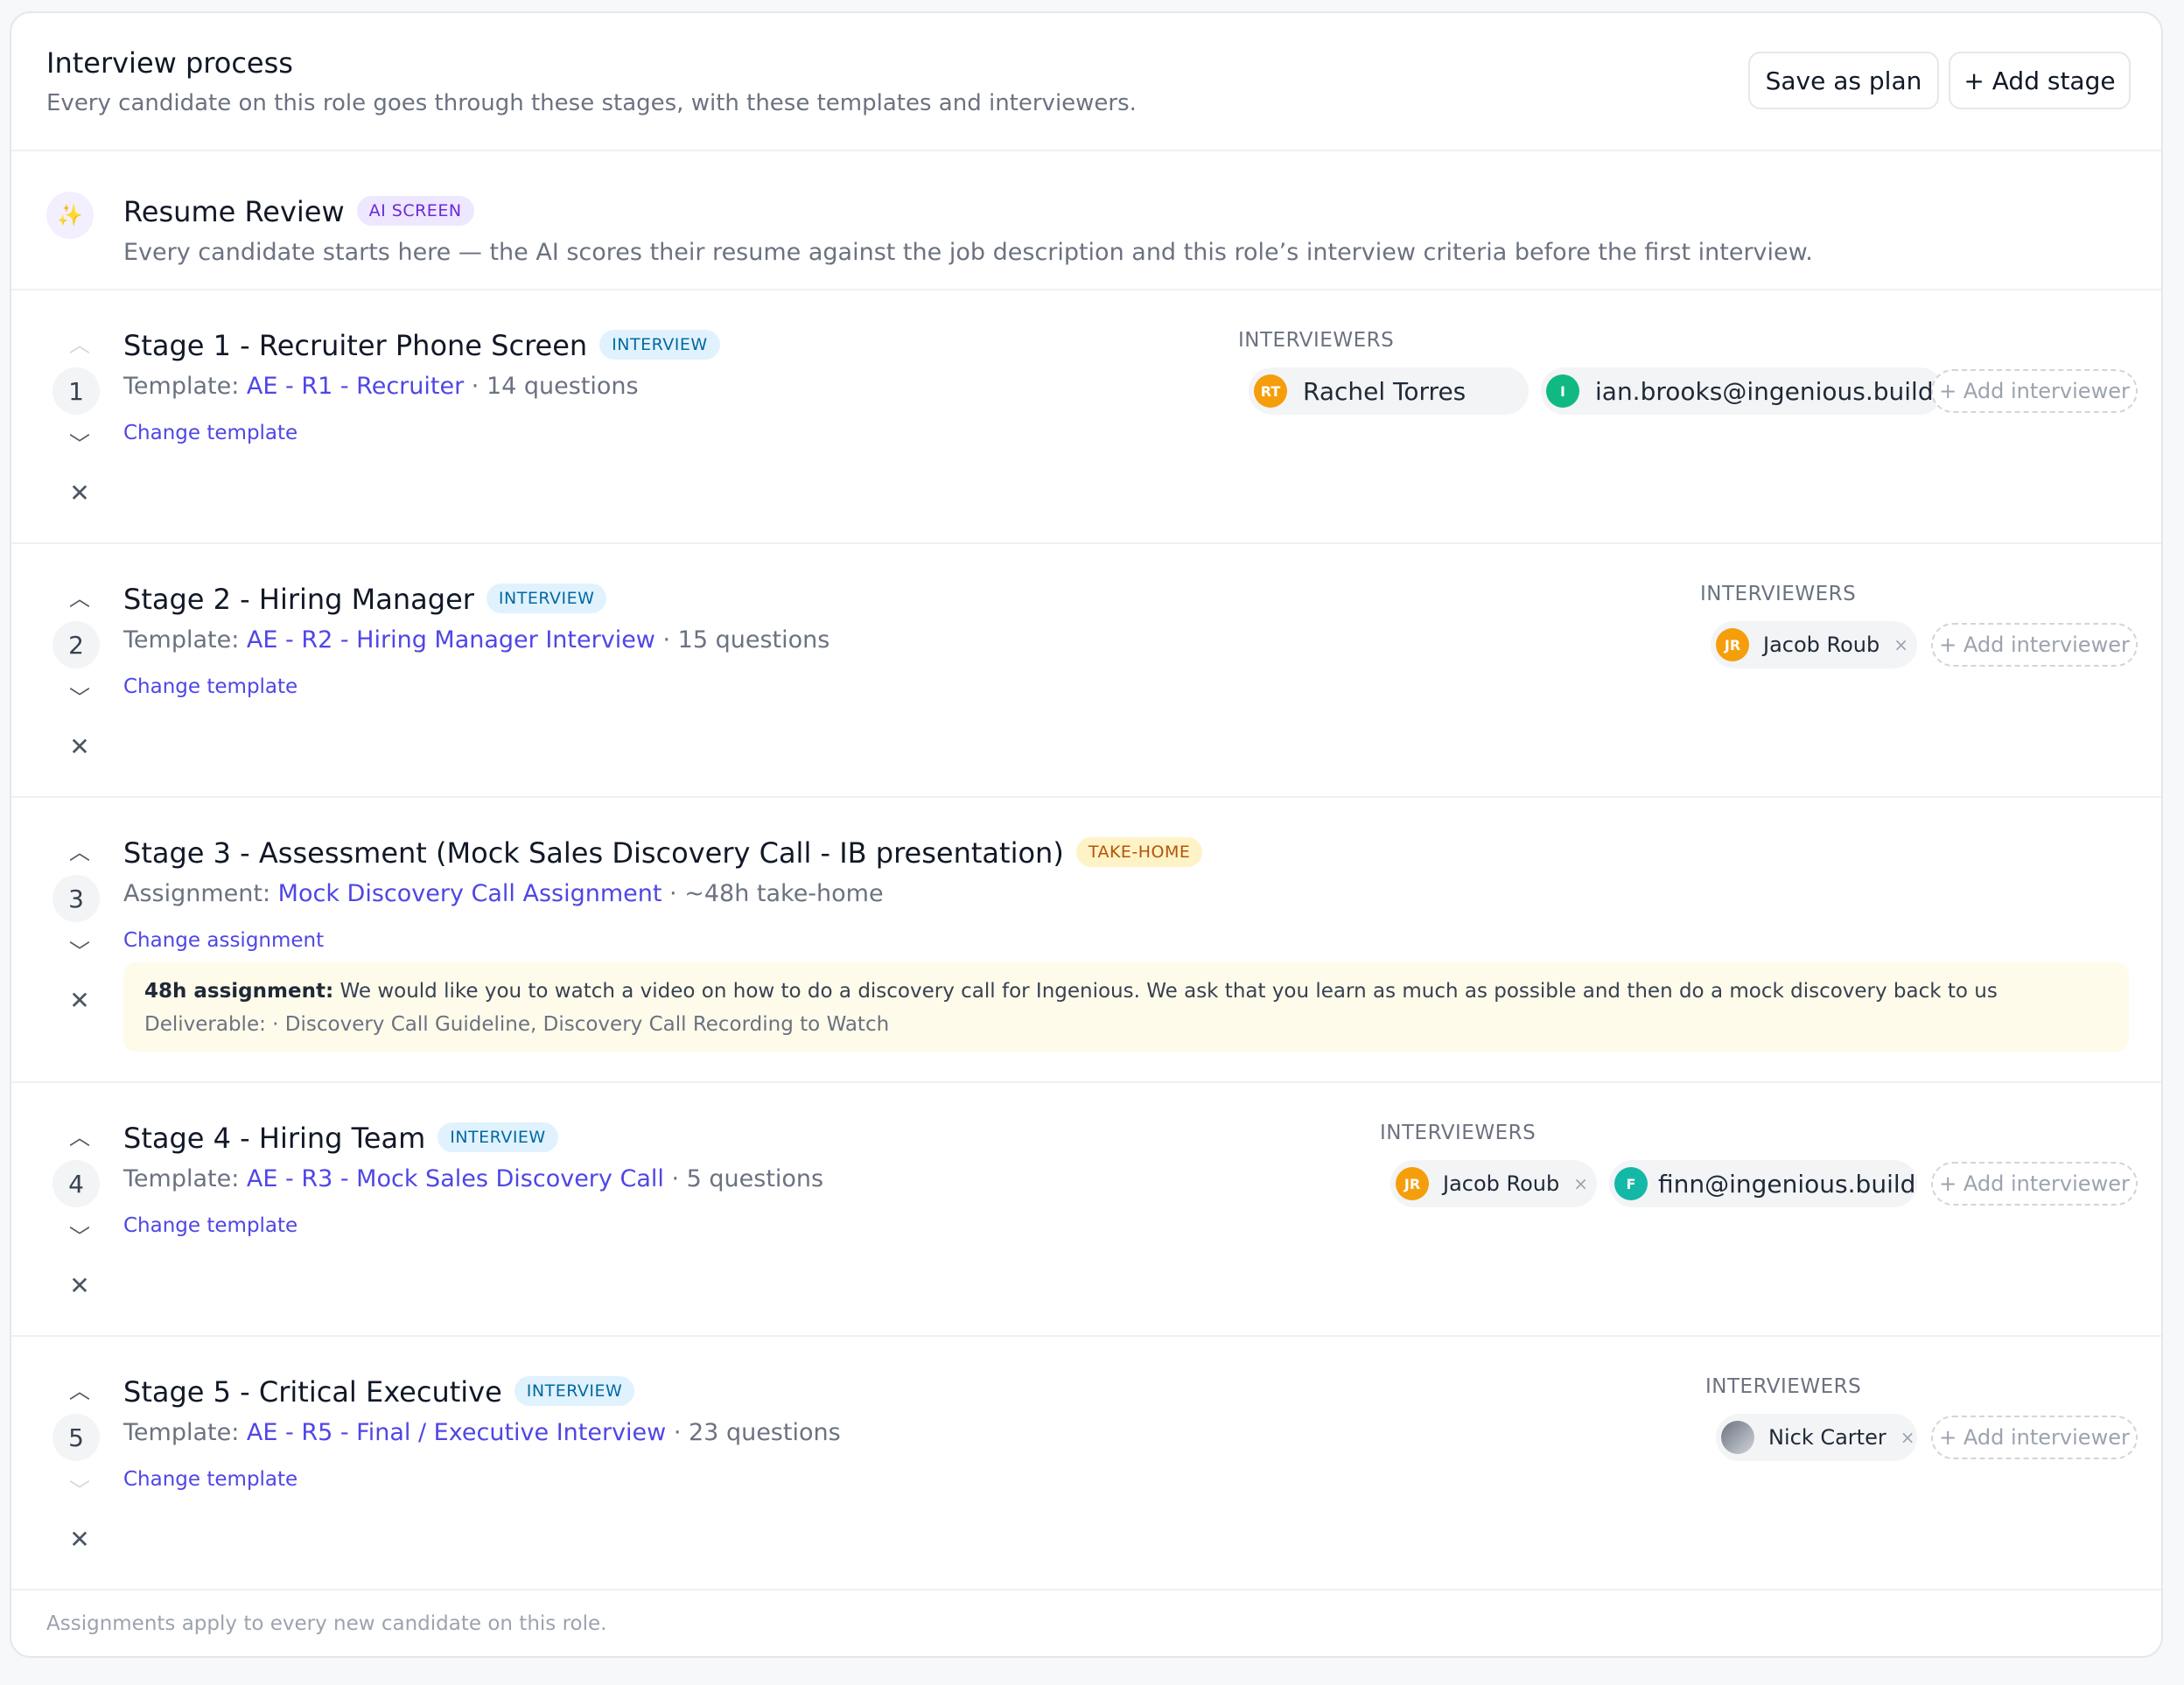  Describe the element at coordinates (76, 391) in the screenshot. I see `stage-number: 1` at that location.